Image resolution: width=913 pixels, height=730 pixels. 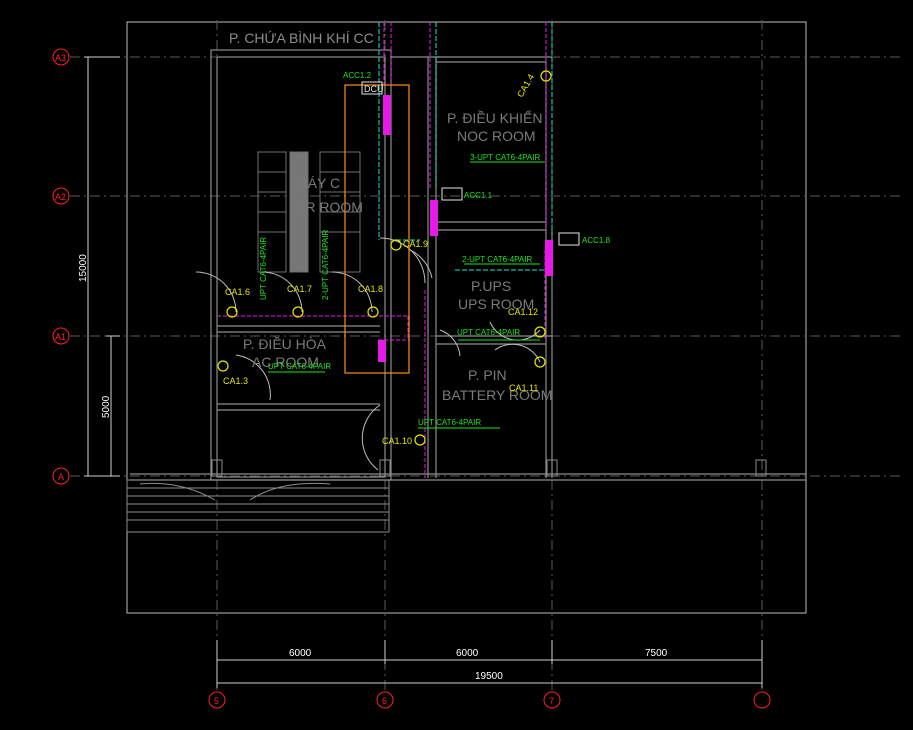 What do you see at coordinates (415, 244) in the screenshot?
I see `device-ca19: CA1.9` at bounding box center [415, 244].